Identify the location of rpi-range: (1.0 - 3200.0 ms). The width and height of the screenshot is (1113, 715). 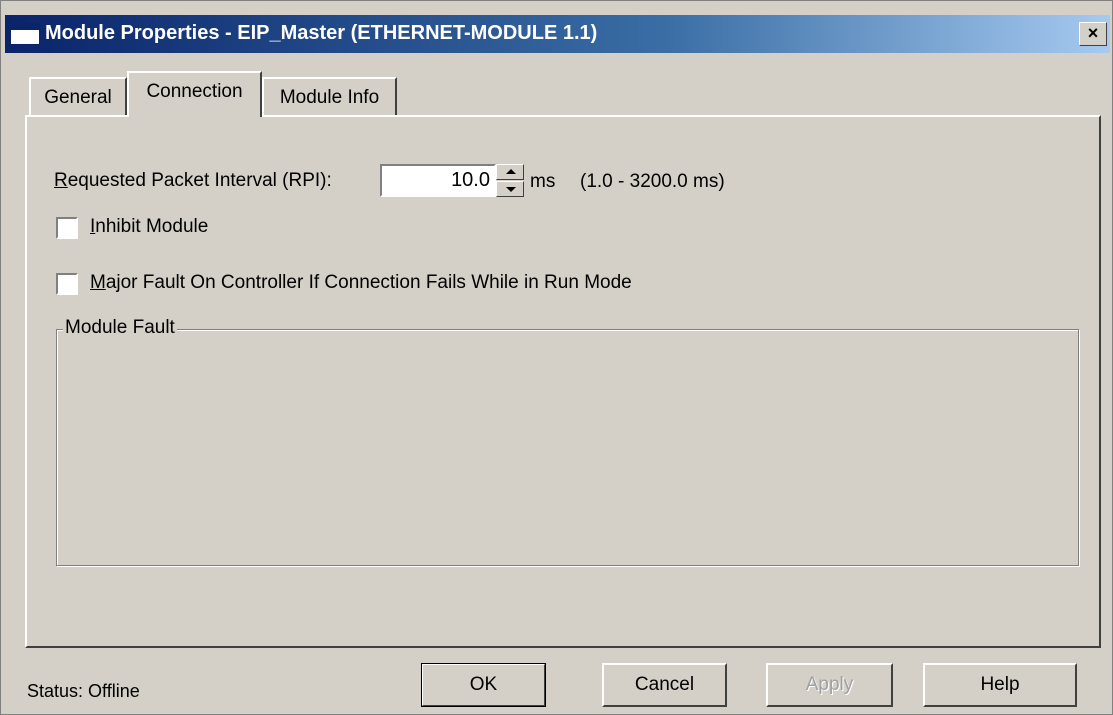
(652, 181).